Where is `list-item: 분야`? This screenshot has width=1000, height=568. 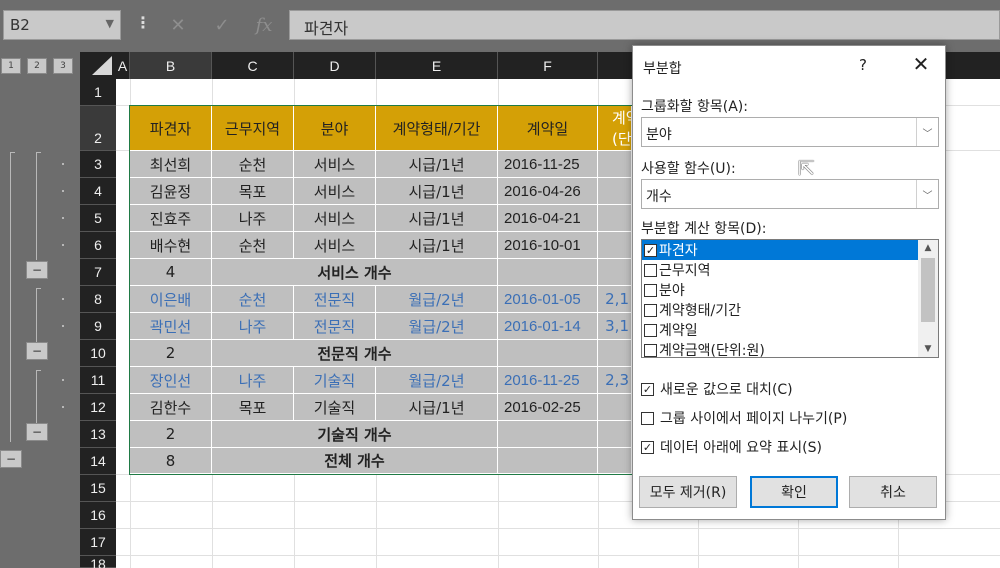 list-item: 분야 is located at coordinates (780, 290).